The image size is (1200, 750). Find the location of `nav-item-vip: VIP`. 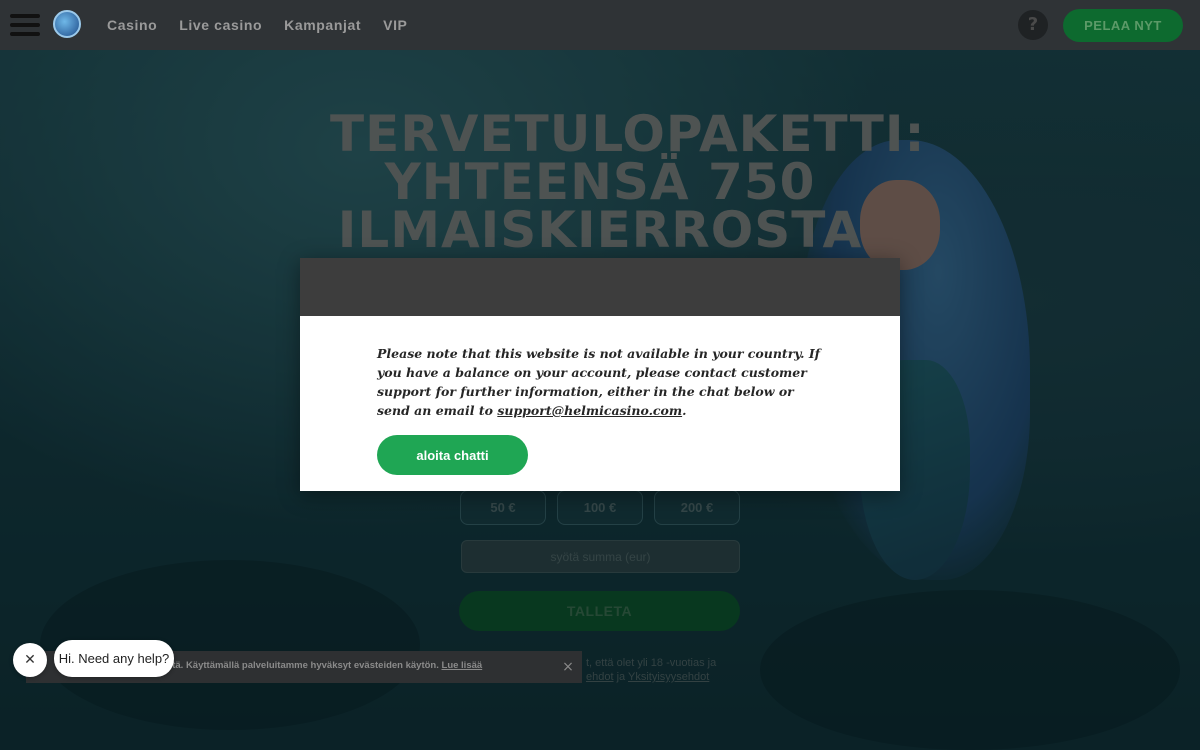

nav-item-vip: VIP is located at coordinates (395, 25).